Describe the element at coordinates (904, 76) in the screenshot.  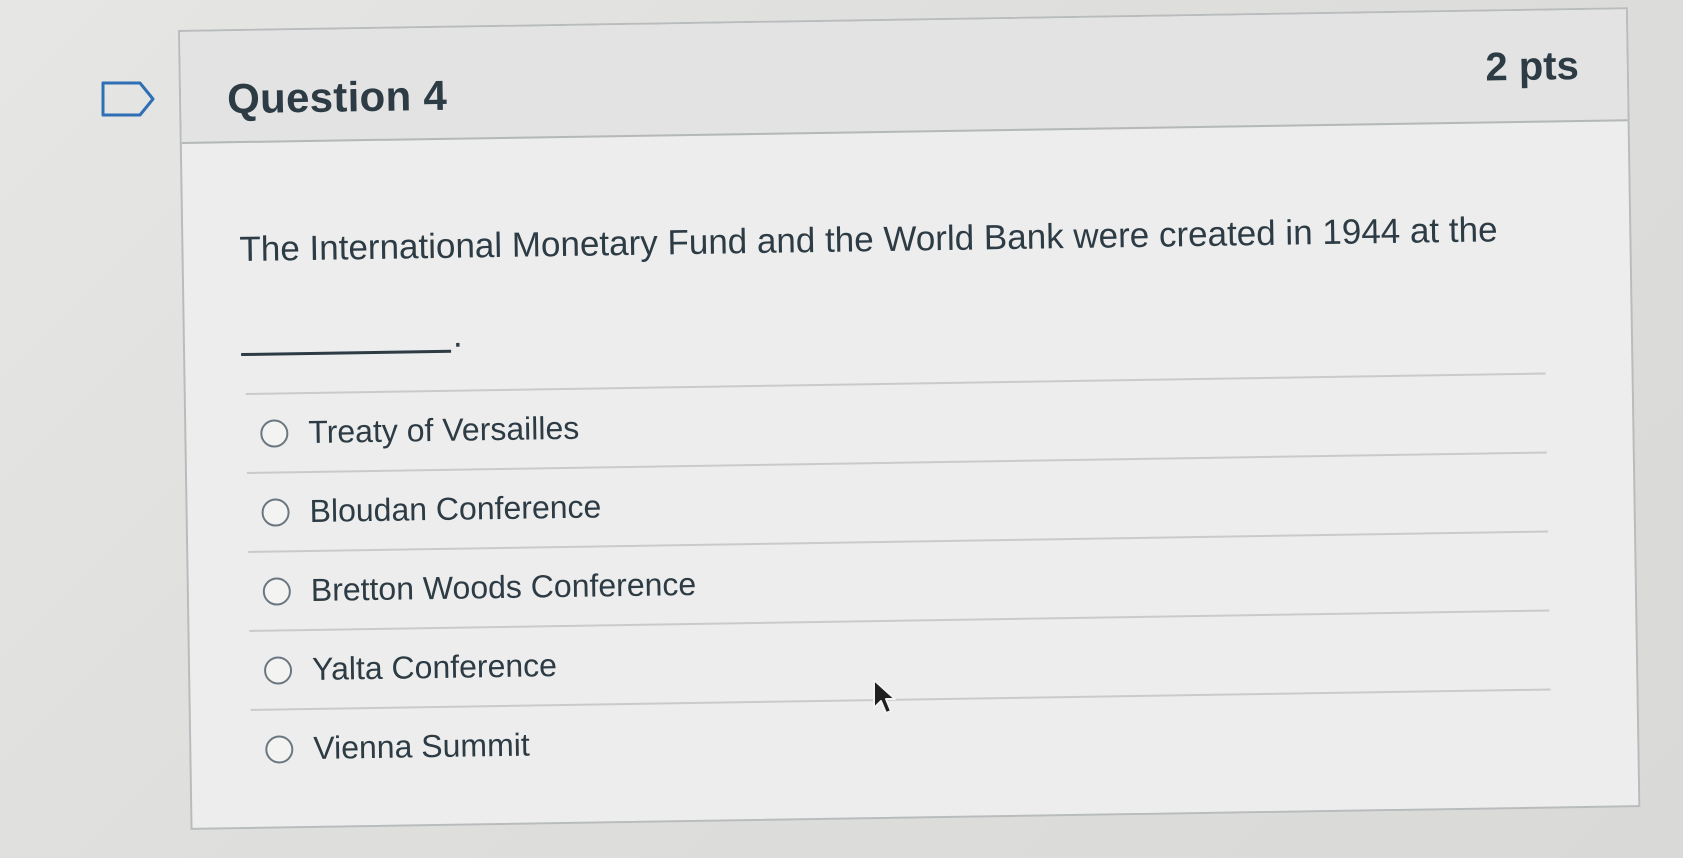
I see `question-header: Question 4 2 pts` at that location.